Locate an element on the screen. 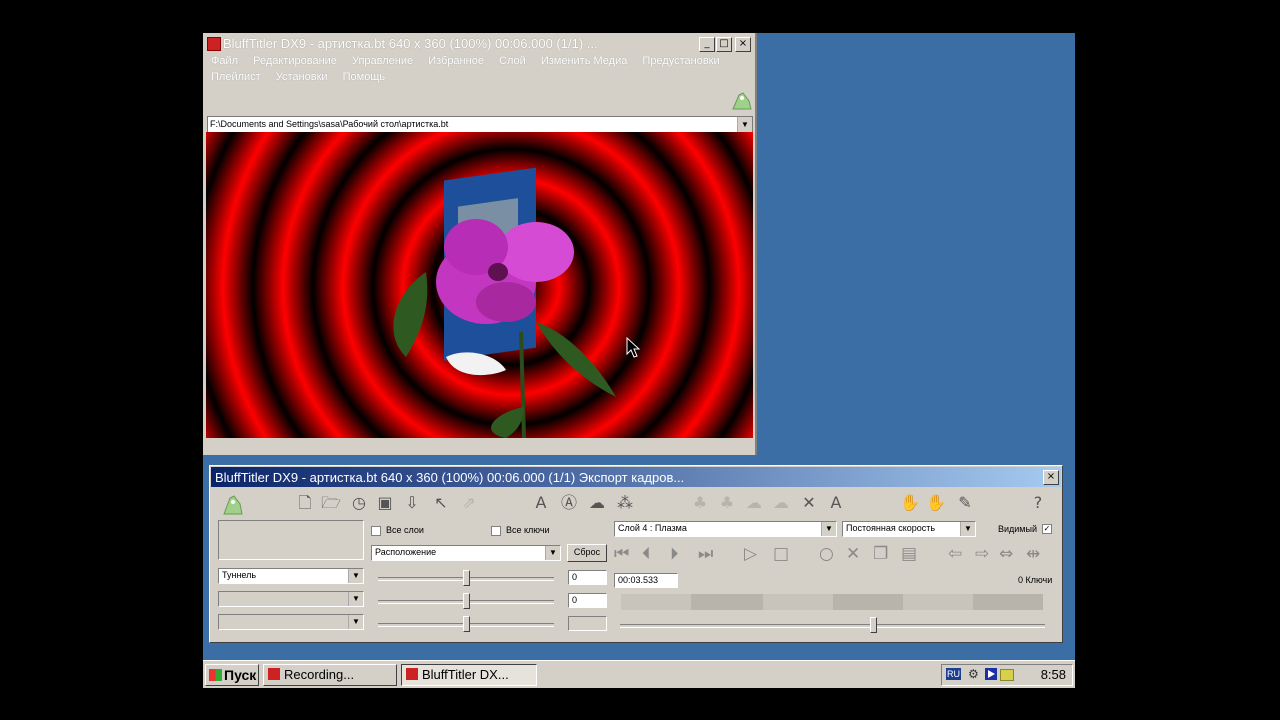  time-field: 00:03.533 is located at coordinates (646, 580).